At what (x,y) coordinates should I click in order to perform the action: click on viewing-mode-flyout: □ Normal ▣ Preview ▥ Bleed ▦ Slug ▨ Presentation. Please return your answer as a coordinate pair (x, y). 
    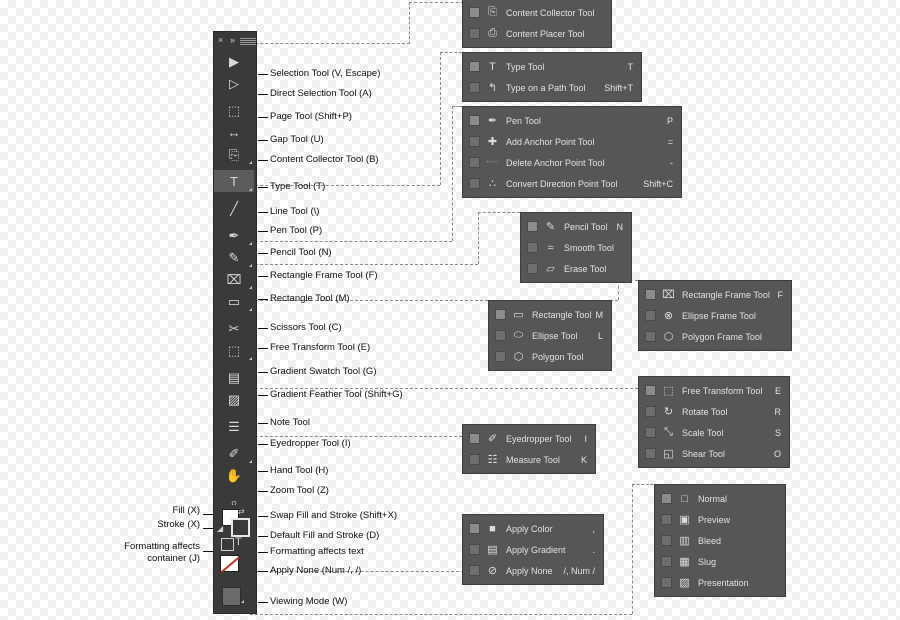
    Looking at the image, I should click on (720, 540).